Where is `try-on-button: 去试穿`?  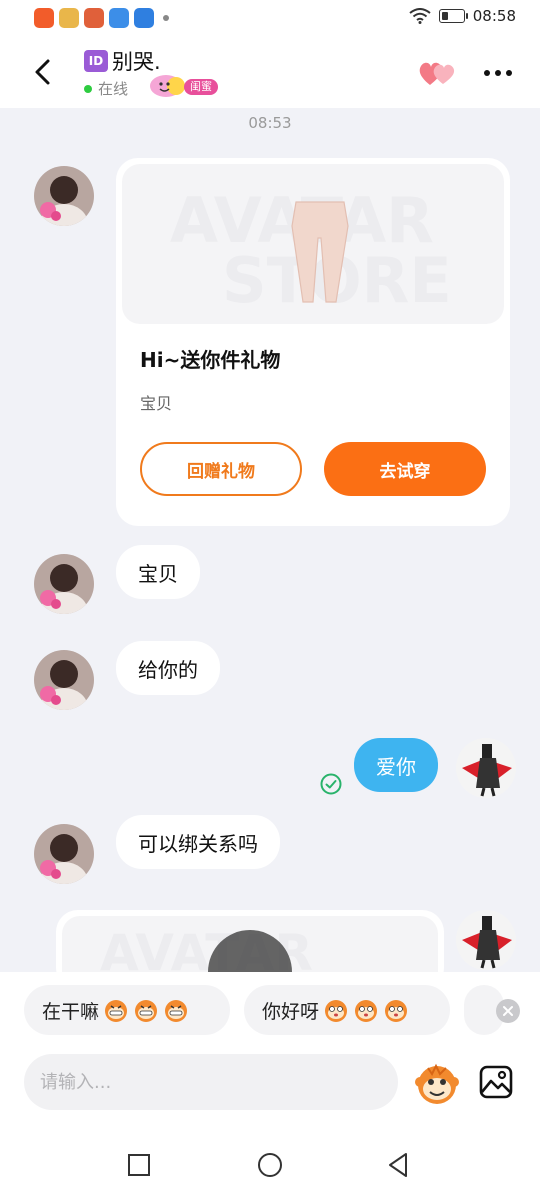
try-on-button: 去试穿 is located at coordinates (405, 469).